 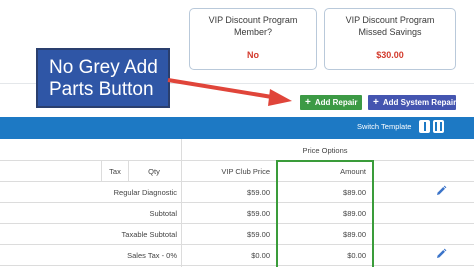 What do you see at coordinates (154, 171) in the screenshot?
I see `qty-column-header: Qty` at bounding box center [154, 171].